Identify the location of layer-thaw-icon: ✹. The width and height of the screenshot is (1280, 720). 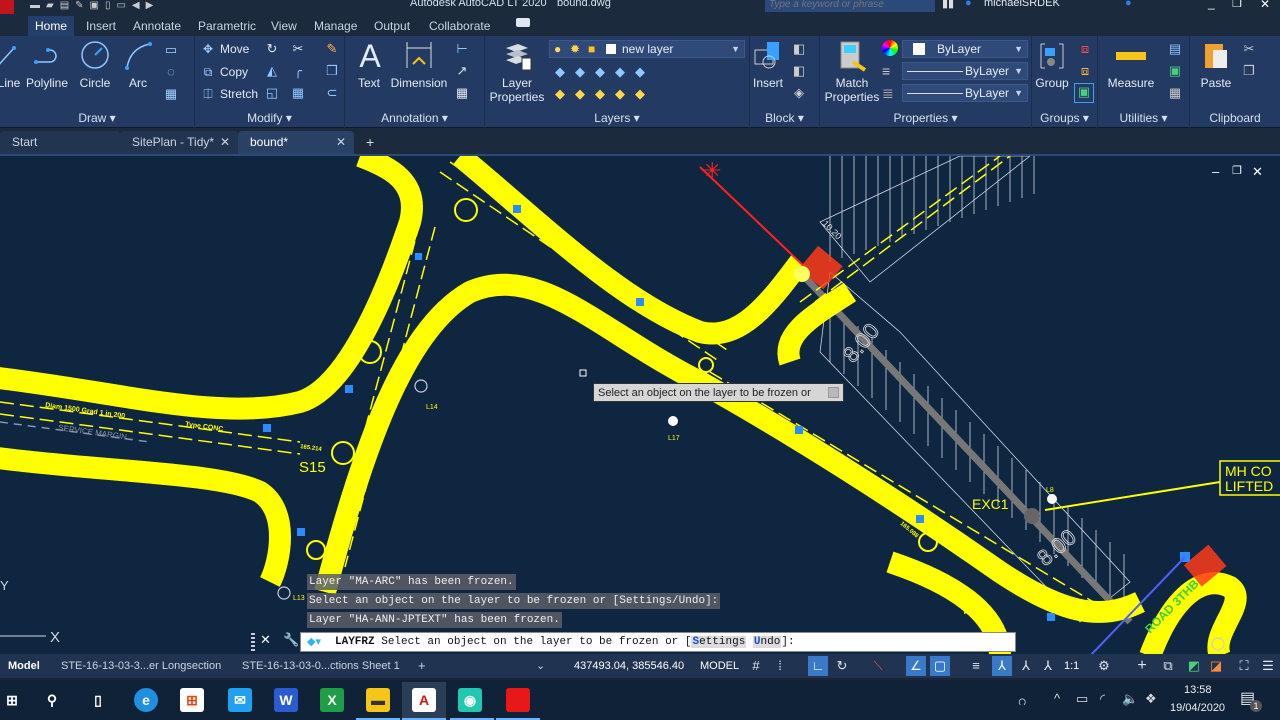
(575, 49).